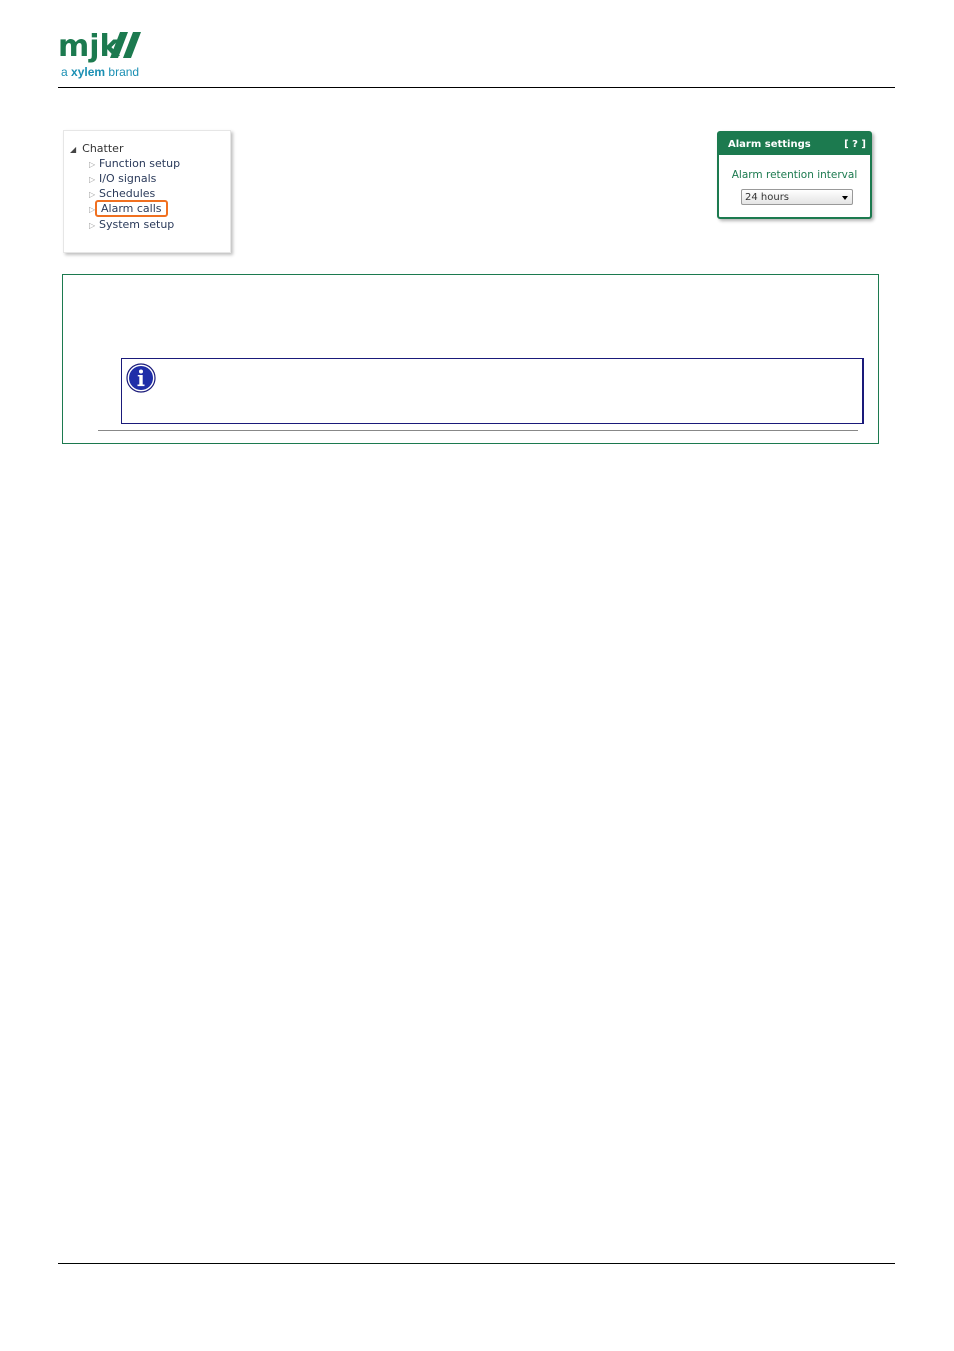 The height and width of the screenshot is (1351, 954). Describe the element at coordinates (124, 72) in the screenshot. I see `tagline-suffix: brand` at that location.